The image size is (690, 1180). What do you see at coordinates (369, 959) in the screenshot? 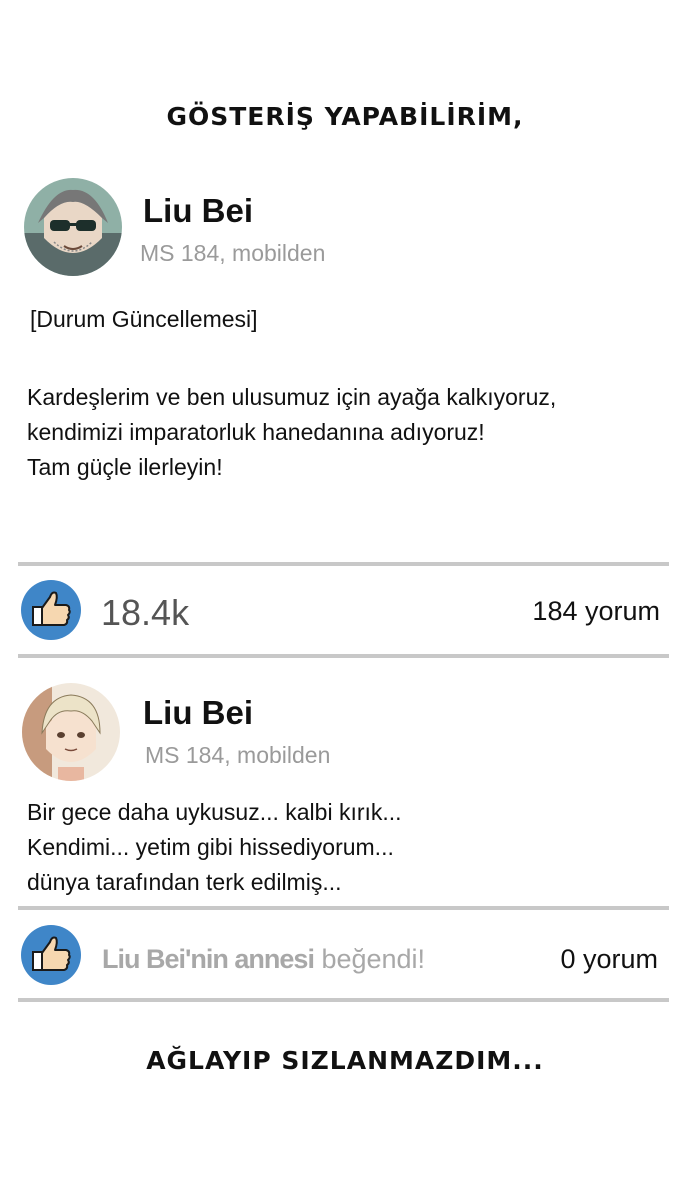
I see `liked-by-suffix: beğendi!` at bounding box center [369, 959].